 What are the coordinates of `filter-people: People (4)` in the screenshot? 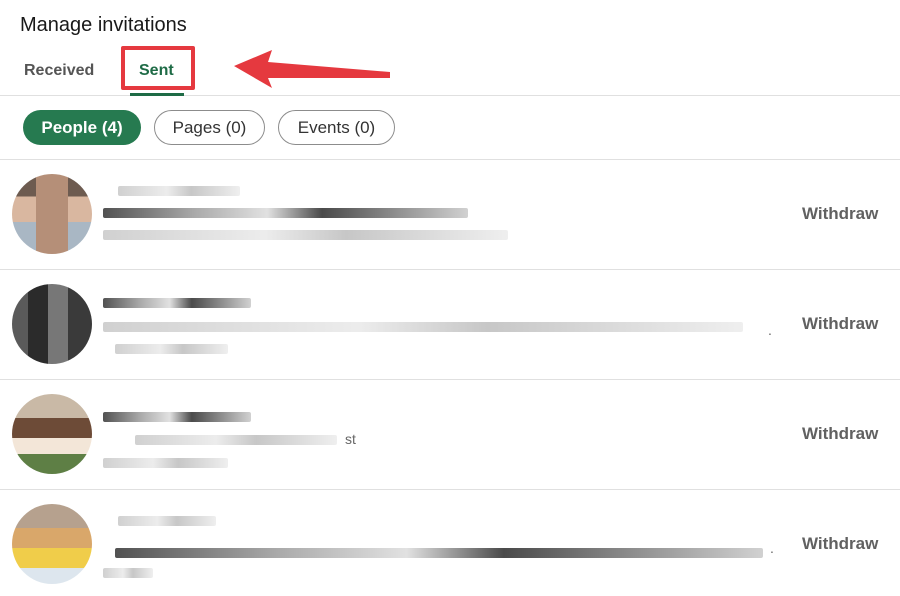 It's located at (82, 127).